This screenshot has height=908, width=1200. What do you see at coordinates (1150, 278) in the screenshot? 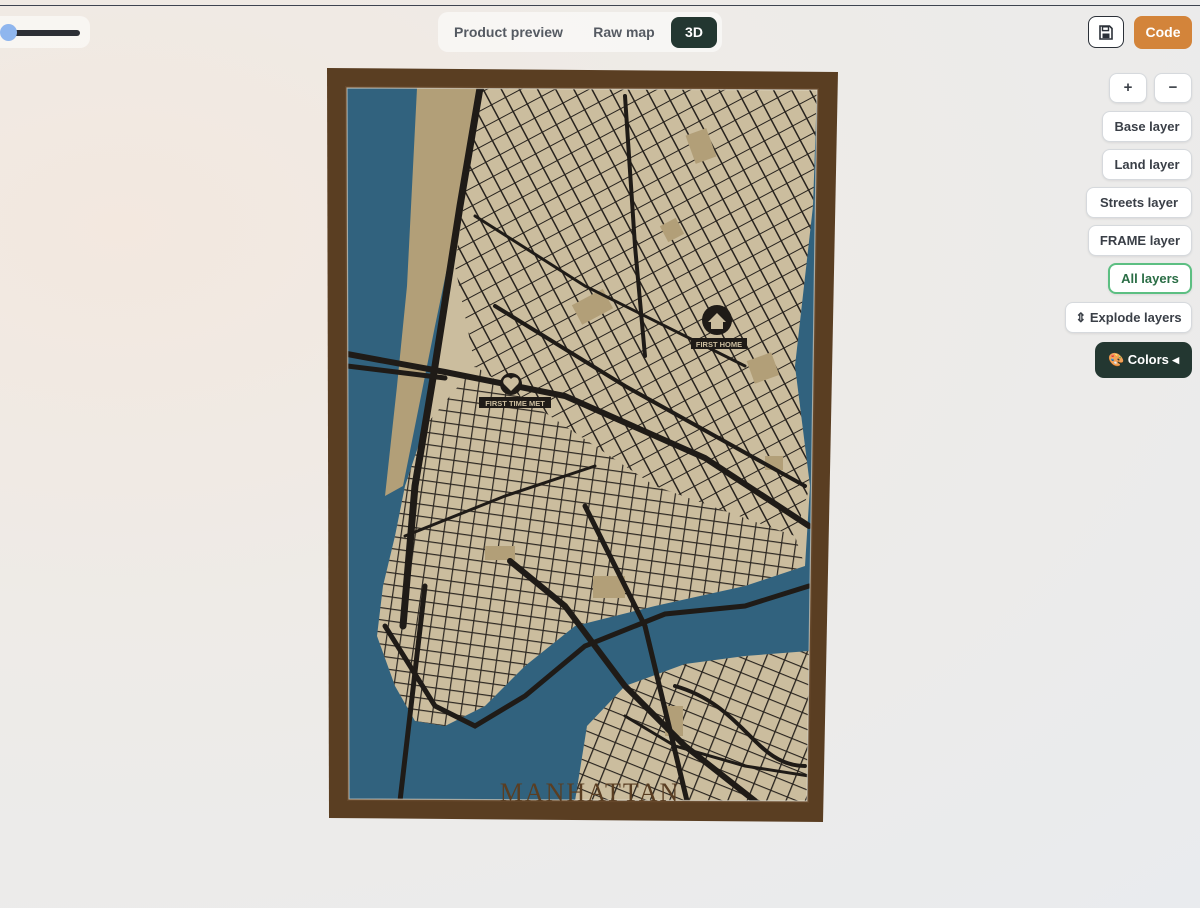
I see `all-layers-button: All layers` at bounding box center [1150, 278].